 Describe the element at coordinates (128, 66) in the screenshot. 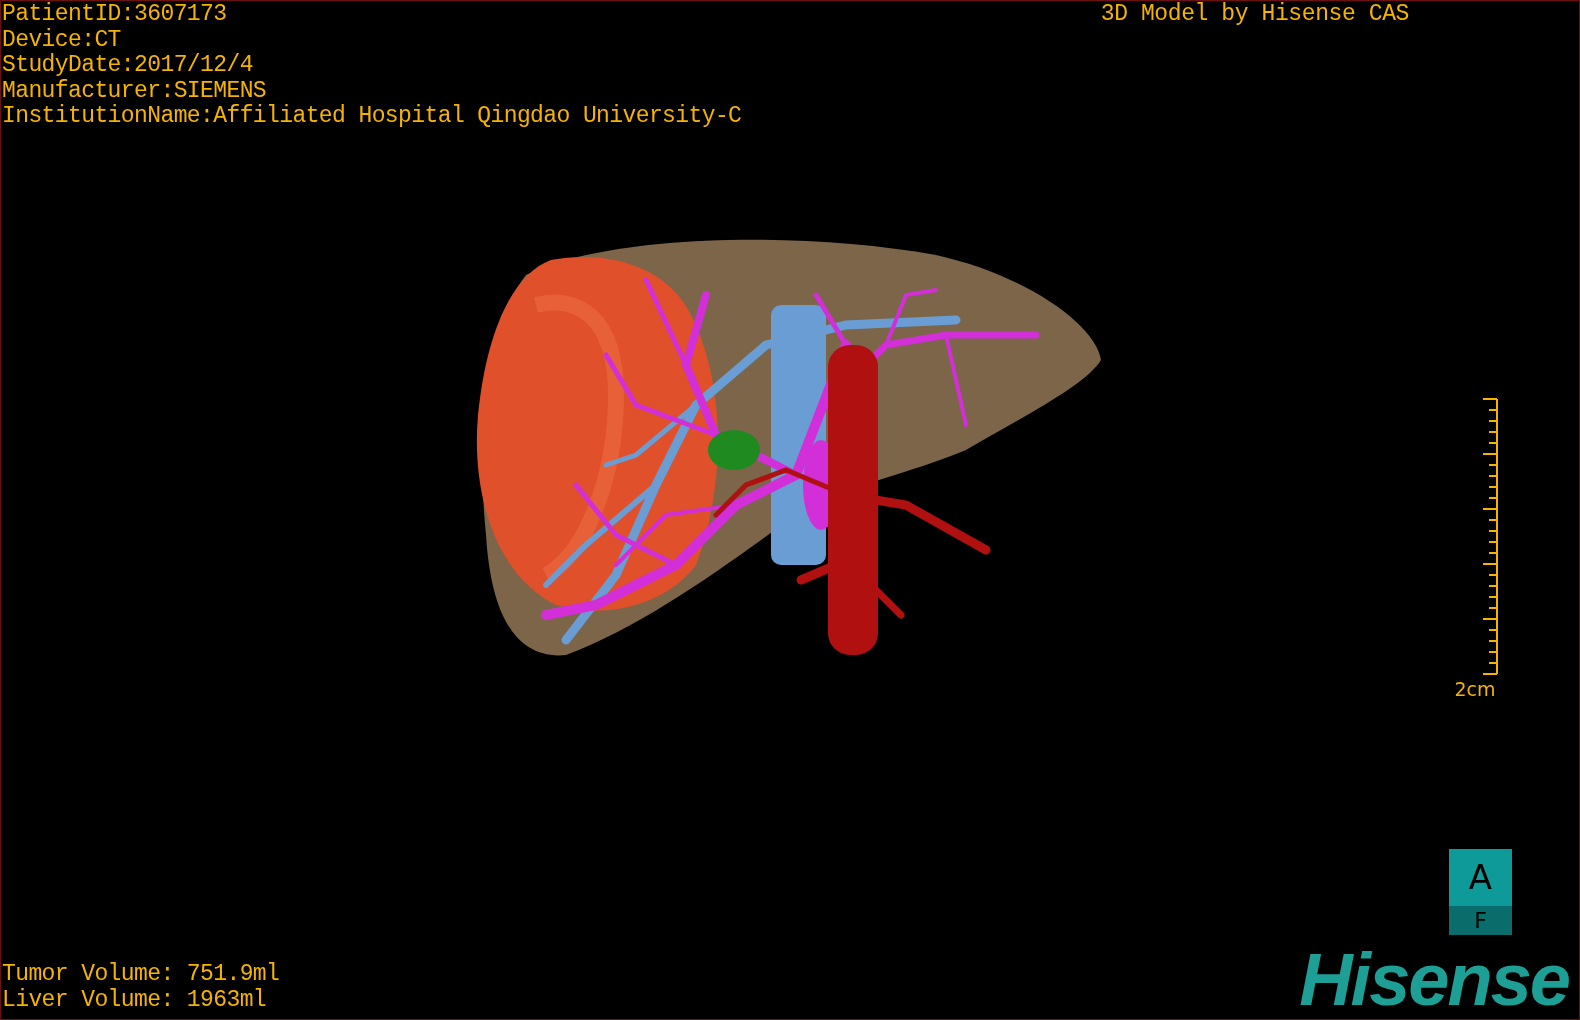

I see `patient-info-text: StudyDate:2017/12/4` at that location.